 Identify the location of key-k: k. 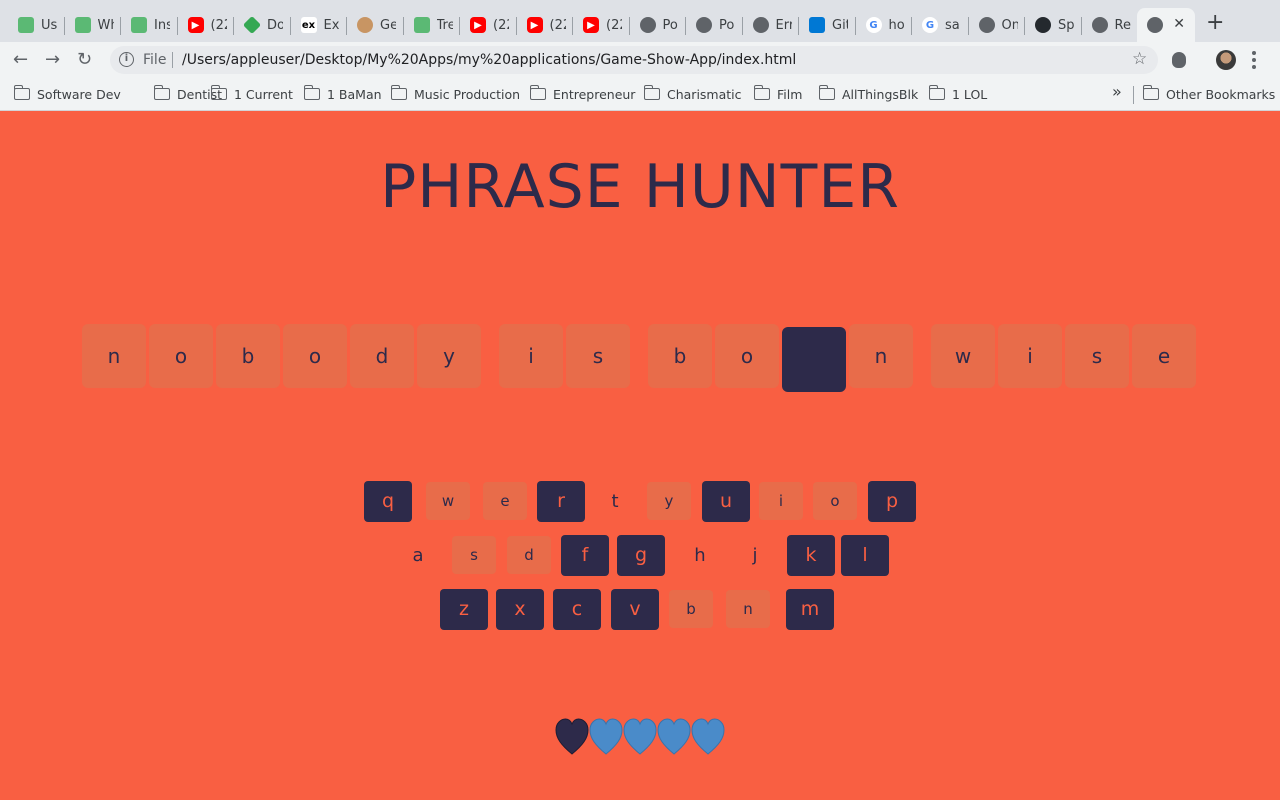
(811, 555).